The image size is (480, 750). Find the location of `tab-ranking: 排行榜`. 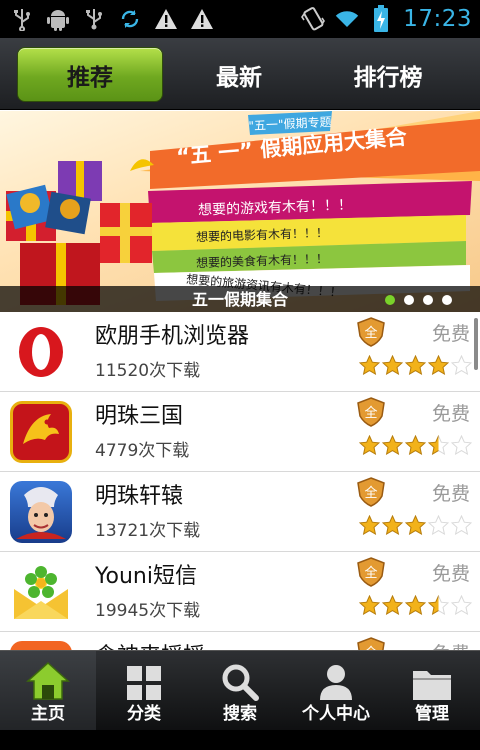

tab-ranking: 排行榜 is located at coordinates (388, 74).